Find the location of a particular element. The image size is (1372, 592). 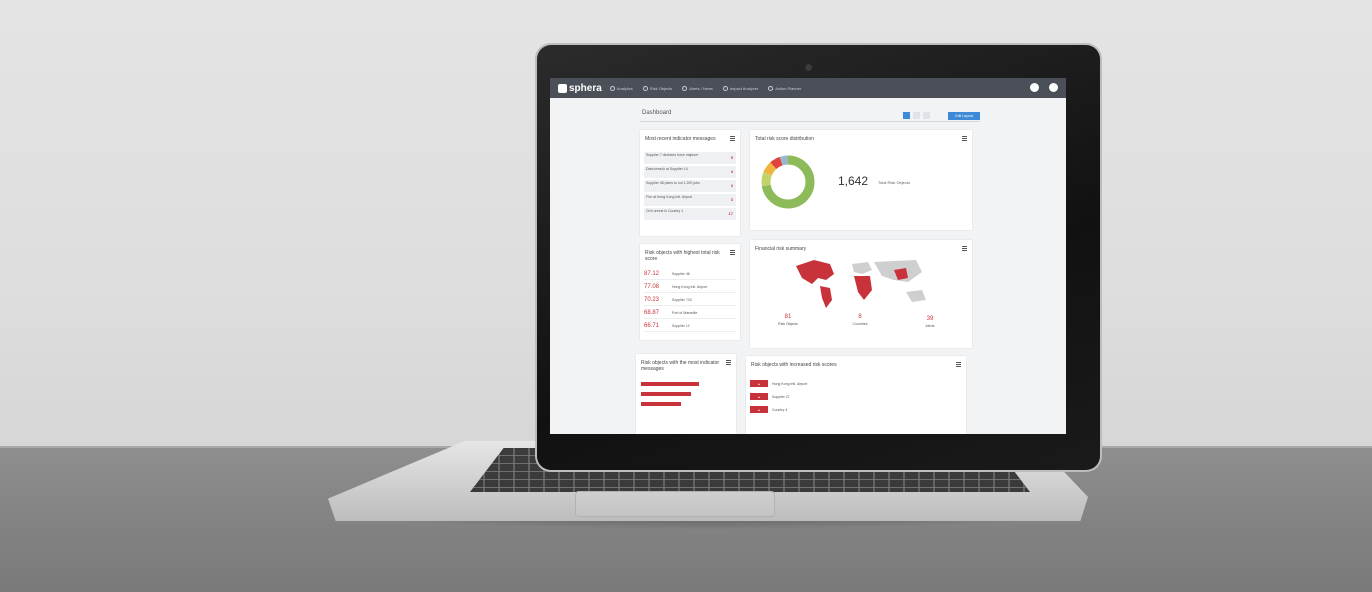

map-region-north-america is located at coordinates (815, 272).